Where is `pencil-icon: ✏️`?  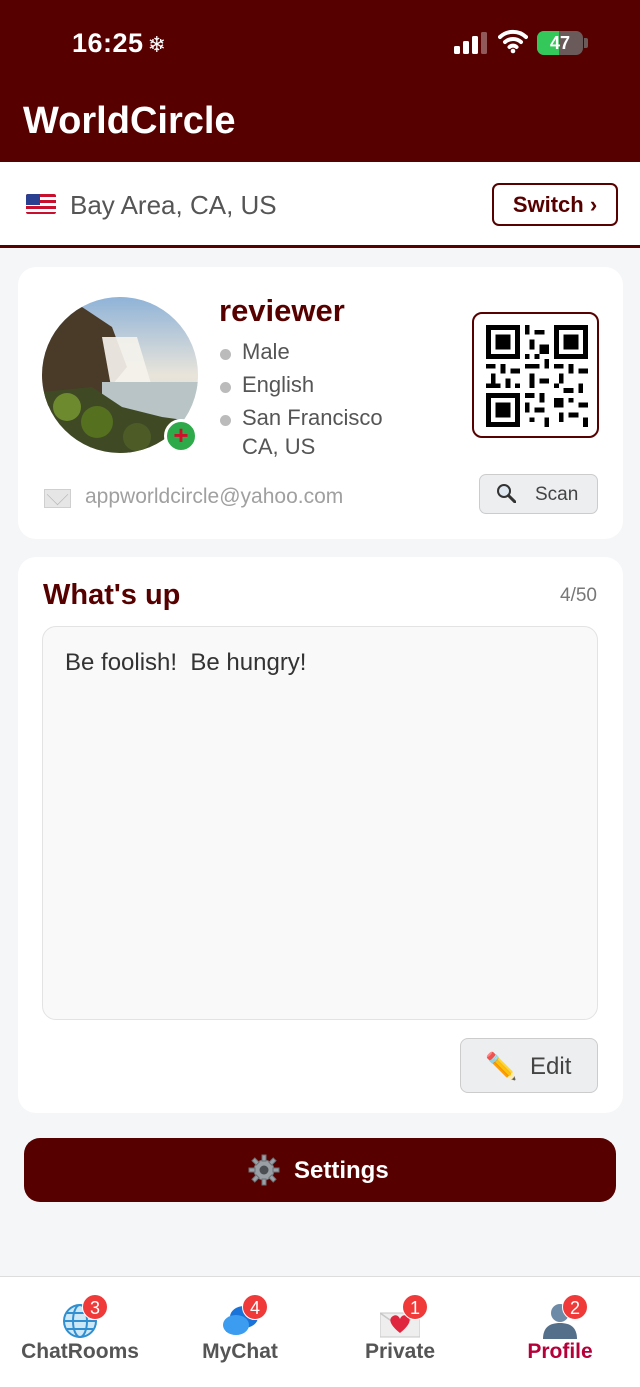 pencil-icon: ✏️ is located at coordinates (501, 1066).